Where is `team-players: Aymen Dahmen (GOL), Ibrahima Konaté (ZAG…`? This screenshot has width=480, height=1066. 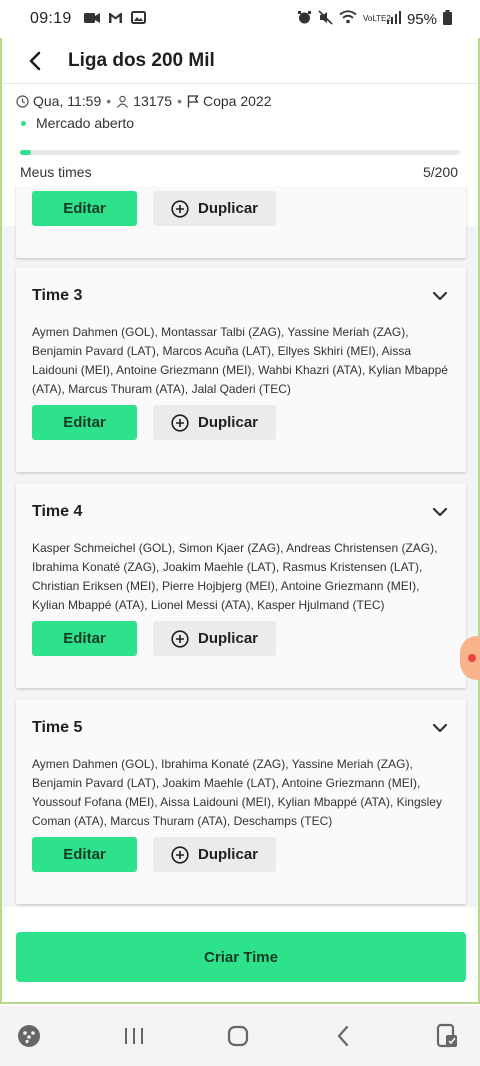 team-players: Aymen Dahmen (GOL), Ibrahima Konaté (ZAG… is located at coordinates (237, 792).